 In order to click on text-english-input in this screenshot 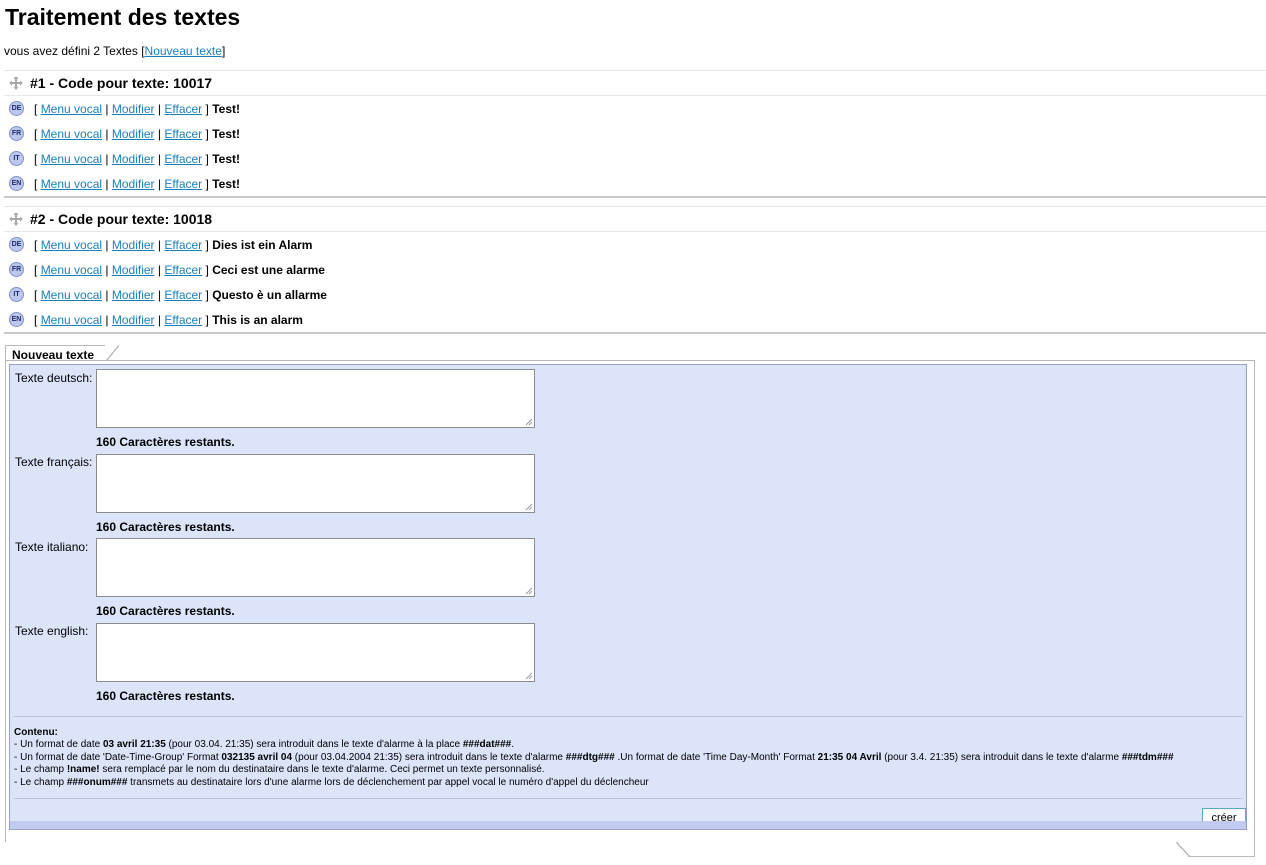, I will do `click(315, 652)`.